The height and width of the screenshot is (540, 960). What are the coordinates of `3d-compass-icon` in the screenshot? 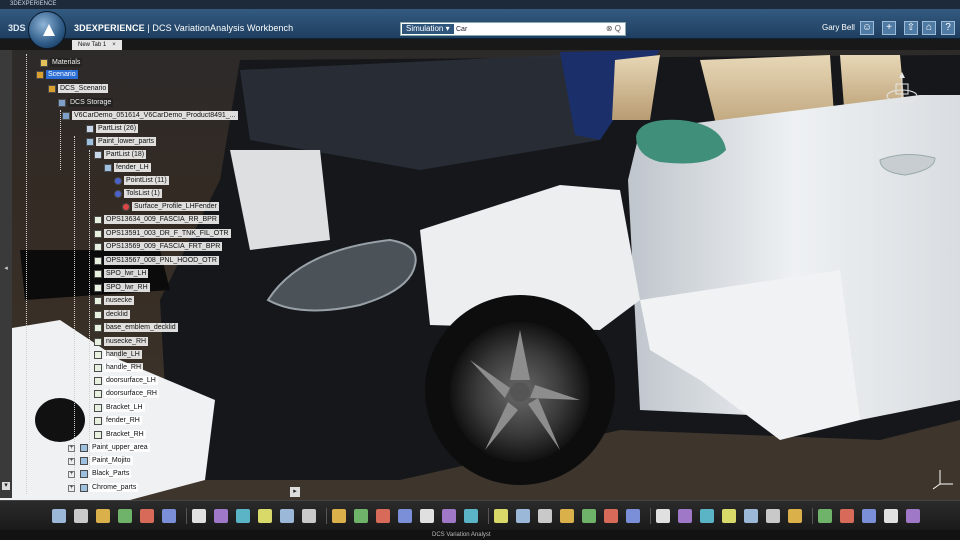 It's located at (902, 90).